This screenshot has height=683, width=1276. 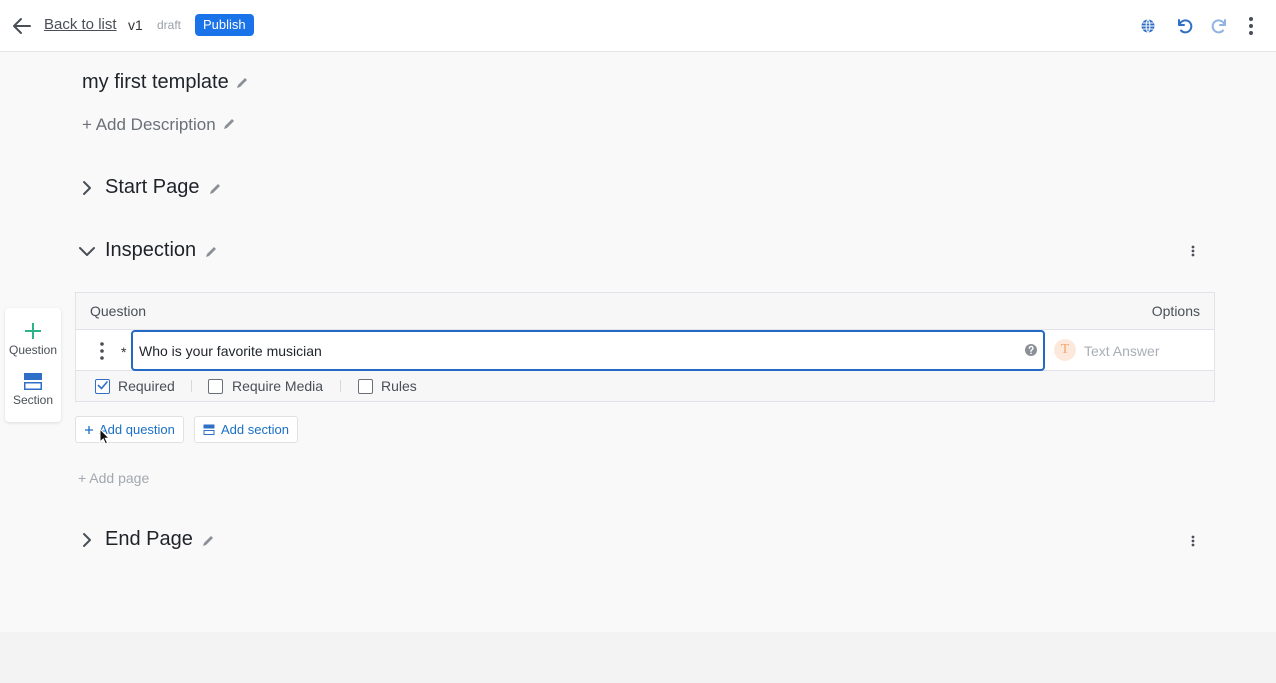 What do you see at coordinates (229, 126) in the screenshot?
I see `edit-description-pencil-icon` at bounding box center [229, 126].